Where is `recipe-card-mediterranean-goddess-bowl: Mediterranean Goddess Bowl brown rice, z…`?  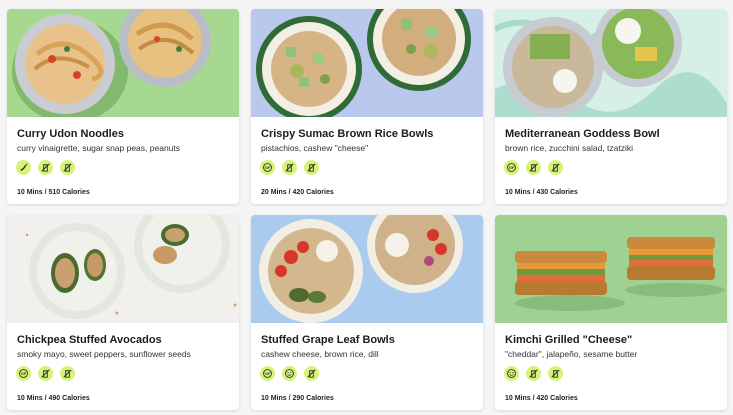 recipe-card-mediterranean-goddess-bowl: Mediterranean Goddess Bowl brown rice, z… is located at coordinates (611, 106).